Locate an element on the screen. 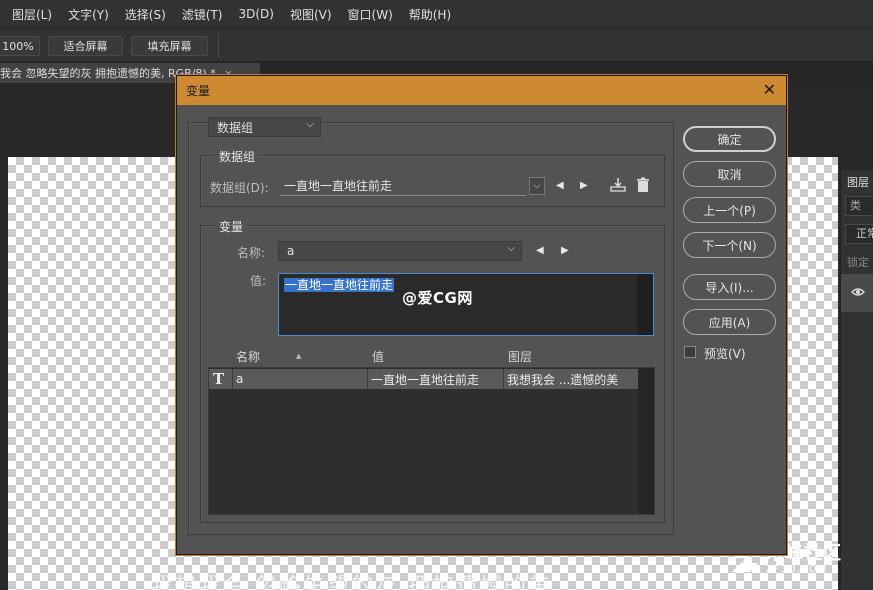 This screenshot has width=873, height=590. canvas-layer-text: 我想我会 忽略失望的灰 拥抱遗憾的美 is located at coordinates (351, 582).